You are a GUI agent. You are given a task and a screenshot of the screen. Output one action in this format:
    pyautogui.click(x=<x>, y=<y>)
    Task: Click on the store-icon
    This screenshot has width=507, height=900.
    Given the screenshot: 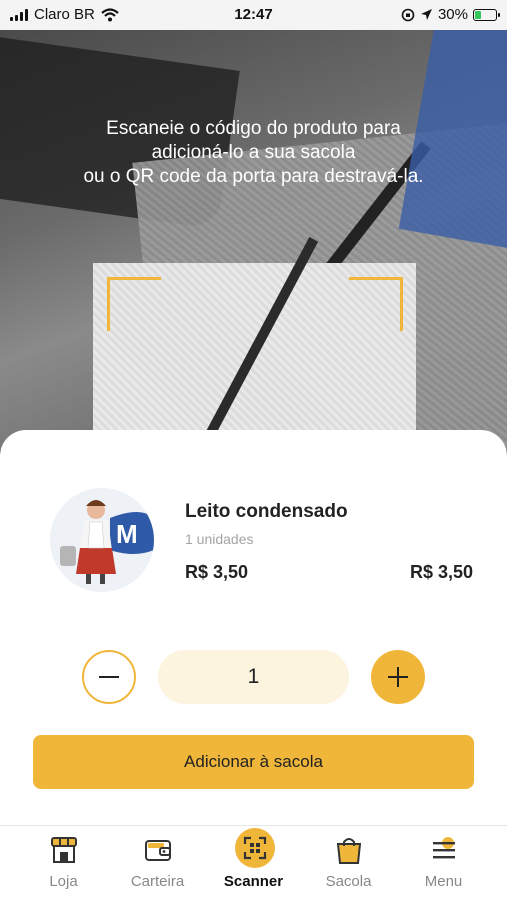 What is the action you would take?
    pyautogui.click(x=64, y=850)
    